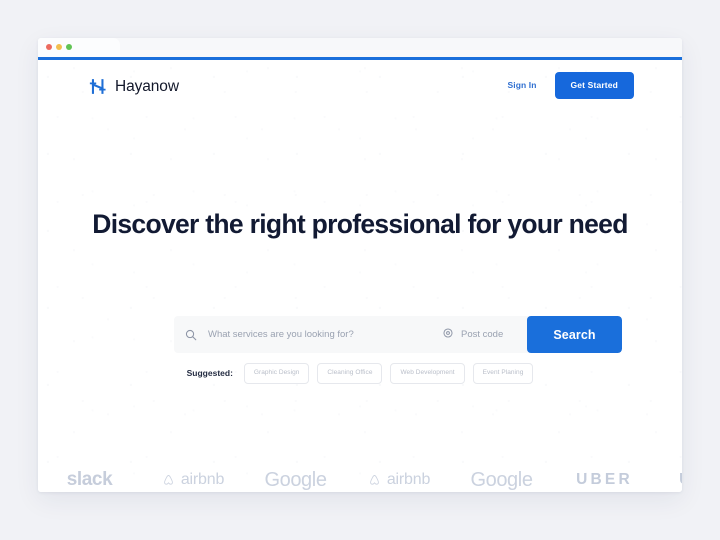 The height and width of the screenshot is (540, 720). I want to click on suggested-chip-graphic-design: Graphic Design, so click(276, 373).